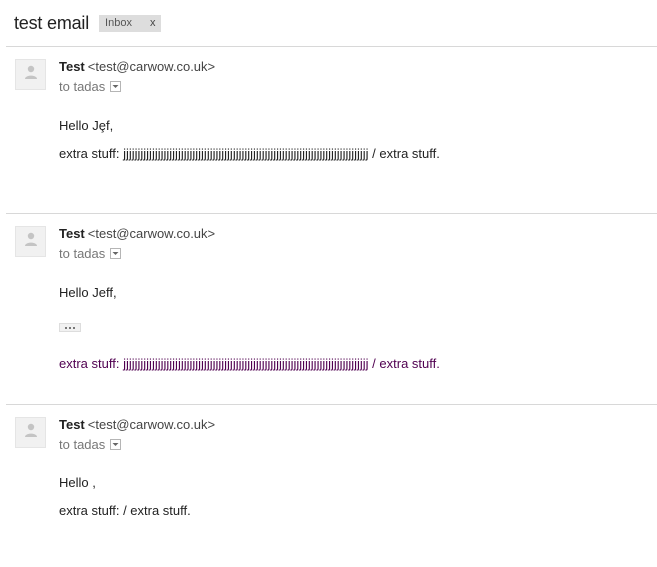 This screenshot has height=567, width=657. Describe the element at coordinates (125, 510) in the screenshot. I see `message-body: extra stuff: / extra stuff.` at that location.